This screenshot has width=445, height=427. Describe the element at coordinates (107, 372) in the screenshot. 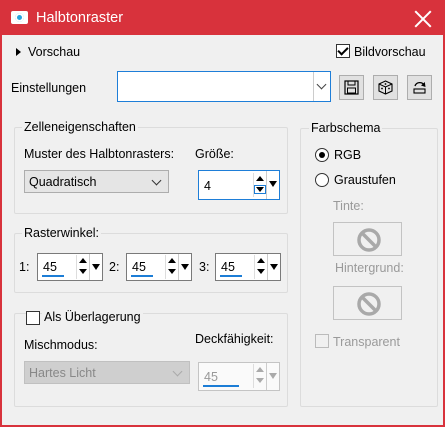

I see `blend-mode-select: Hartes Licht` at that location.